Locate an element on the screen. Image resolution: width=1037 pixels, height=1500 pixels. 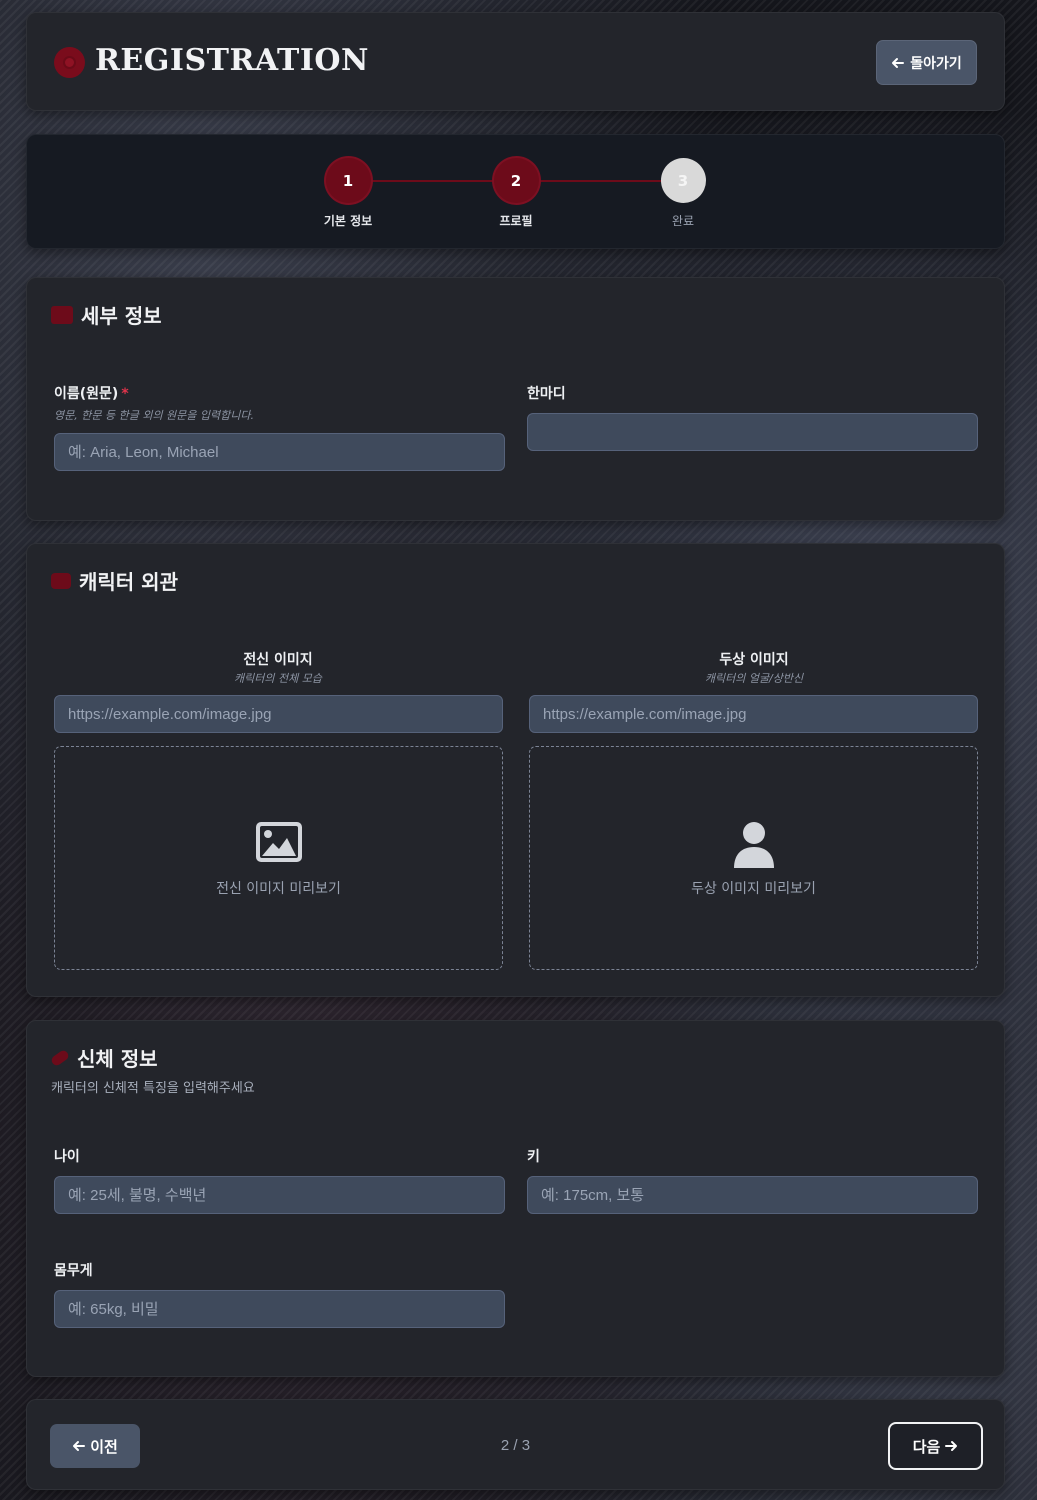
details-header: 세부 정보 is located at coordinates (106, 314).